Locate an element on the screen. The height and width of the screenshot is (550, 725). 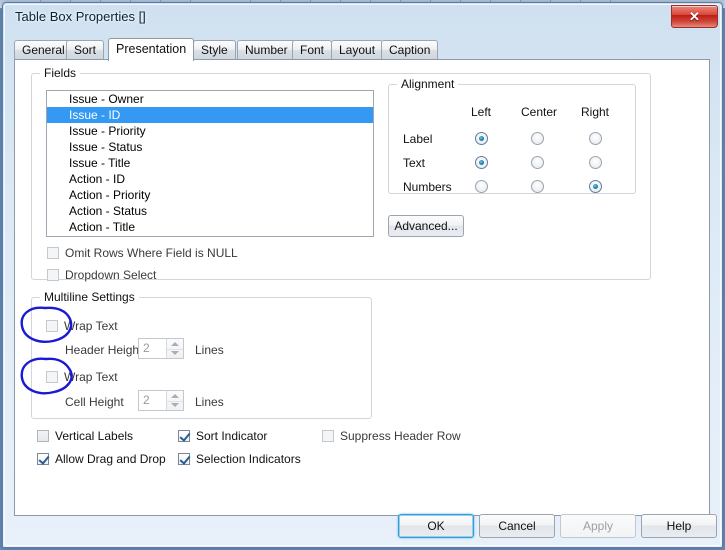
apply-button: Apply is located at coordinates (598, 526).